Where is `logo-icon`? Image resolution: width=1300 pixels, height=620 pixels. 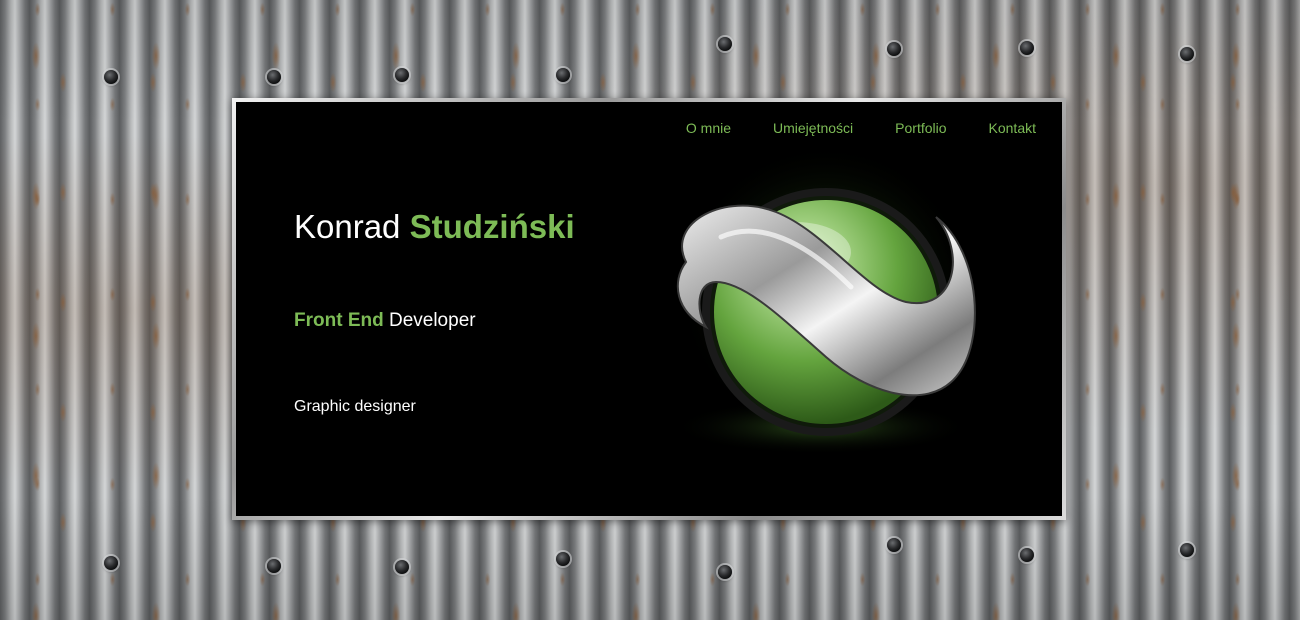 logo-icon is located at coordinates (823, 298).